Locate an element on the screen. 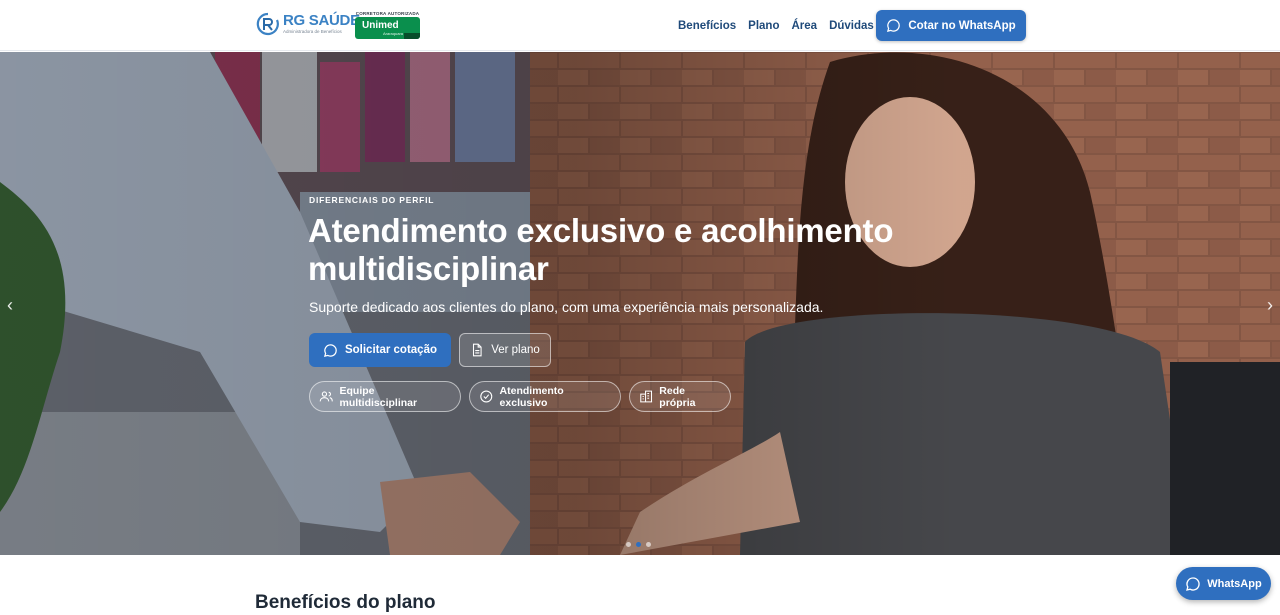 The image size is (1280, 615). chip-atendimento-exclusivo: Atendimento exclusivo is located at coordinates (545, 396).